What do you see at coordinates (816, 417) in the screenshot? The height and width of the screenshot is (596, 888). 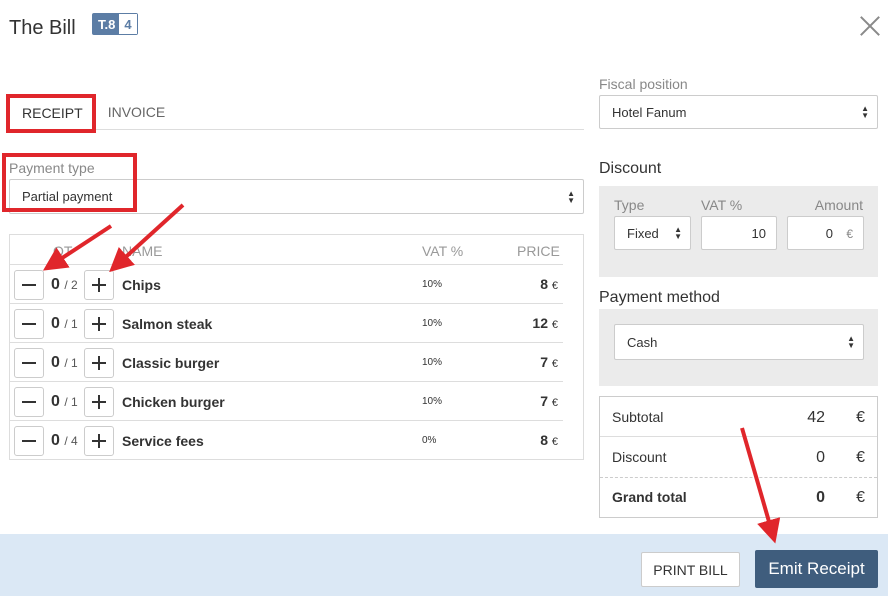 I see `subtotal-value: 42` at bounding box center [816, 417].